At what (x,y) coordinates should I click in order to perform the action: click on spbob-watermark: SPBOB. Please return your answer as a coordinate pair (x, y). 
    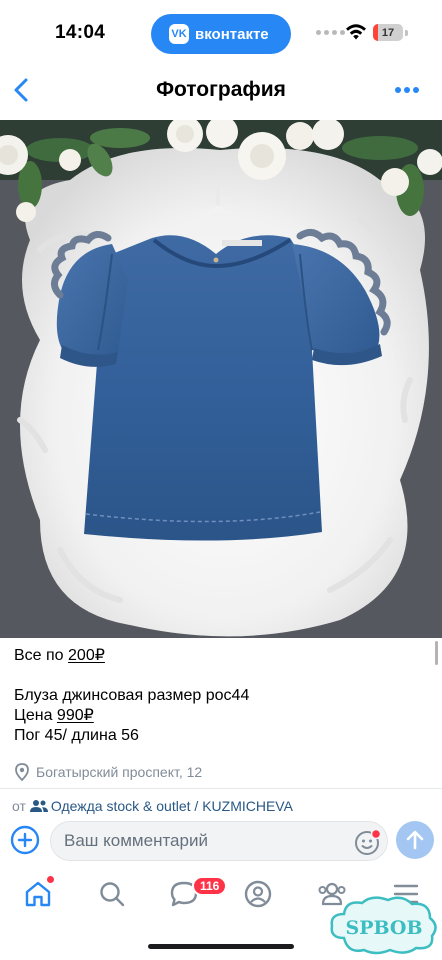
    Looking at the image, I should click on (383, 925).